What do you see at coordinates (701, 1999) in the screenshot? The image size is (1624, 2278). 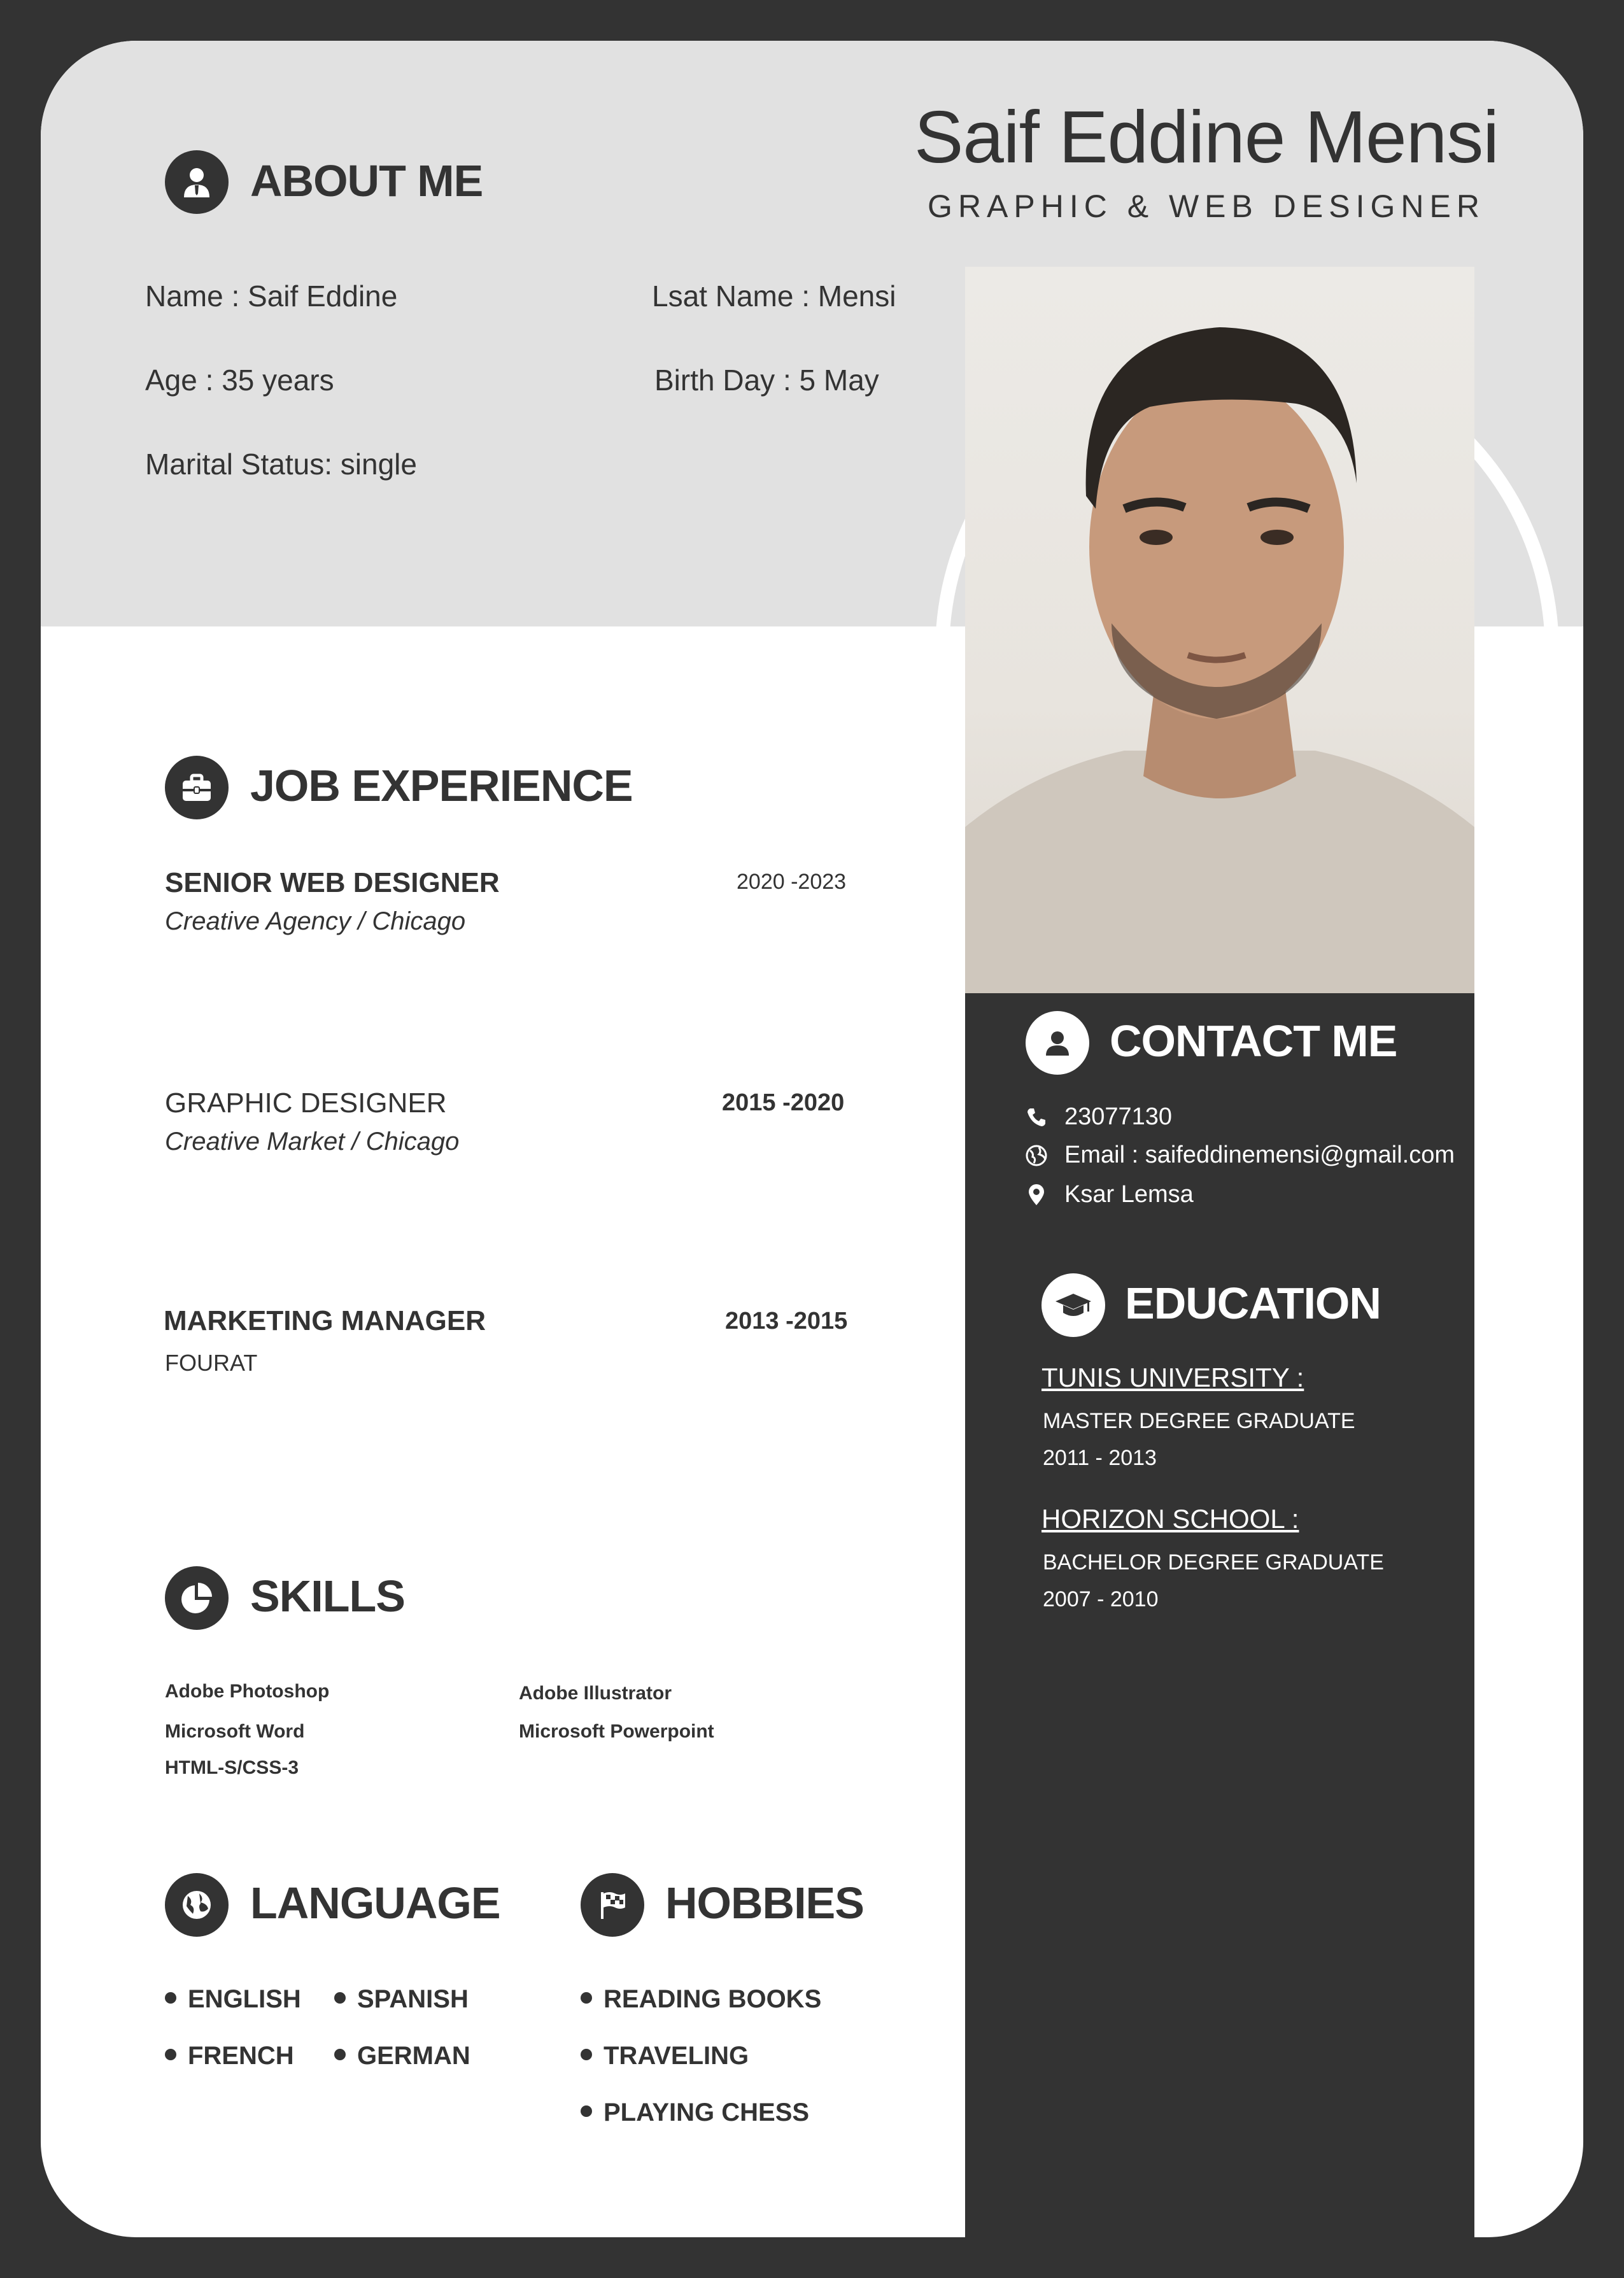 I see `hobby-item: READING BOOKS` at bounding box center [701, 1999].